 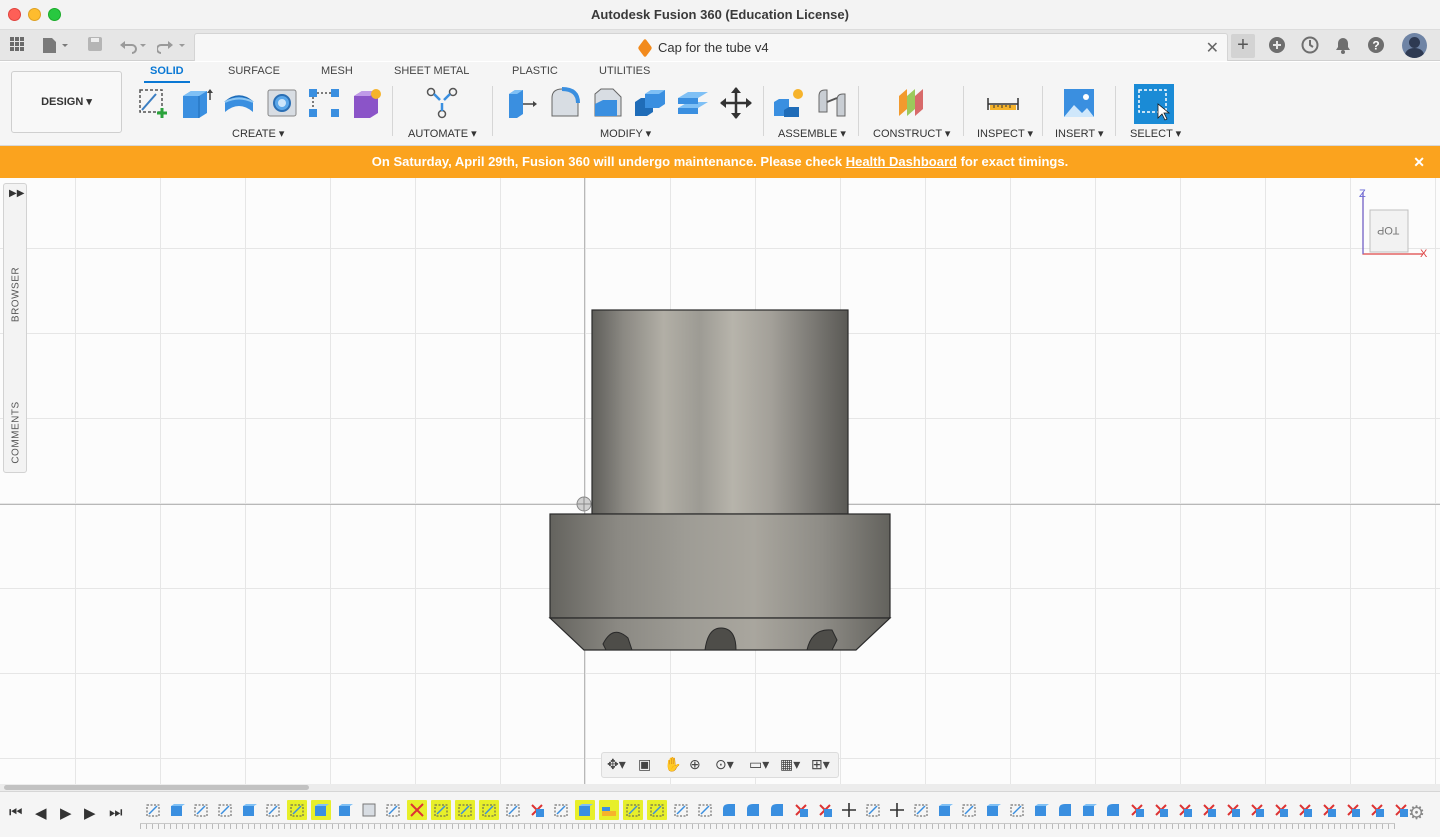 What do you see at coordinates (133, 46) in the screenshot?
I see `undo-icon` at bounding box center [133, 46].